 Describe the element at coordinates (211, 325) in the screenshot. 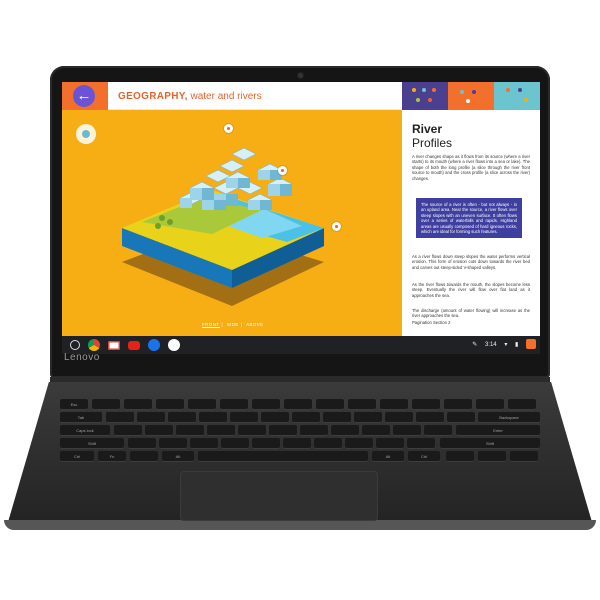

I see `tab-front: FRONT` at that location.